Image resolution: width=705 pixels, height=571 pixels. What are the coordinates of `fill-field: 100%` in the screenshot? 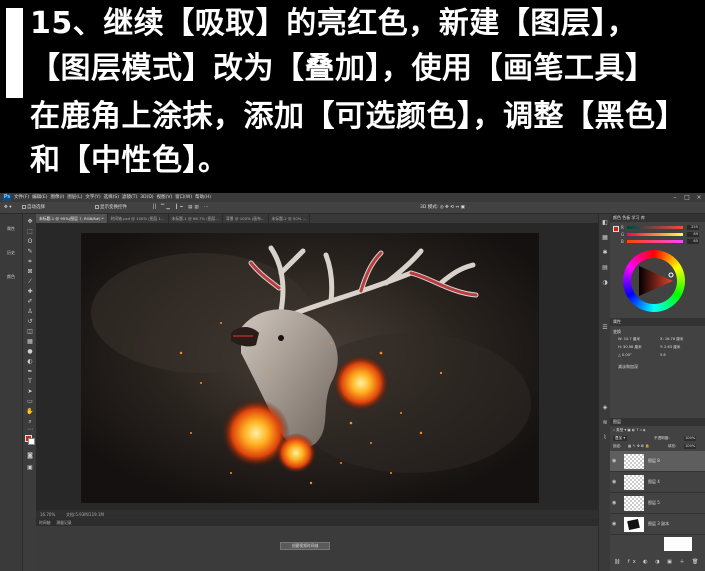 It's located at (690, 446).